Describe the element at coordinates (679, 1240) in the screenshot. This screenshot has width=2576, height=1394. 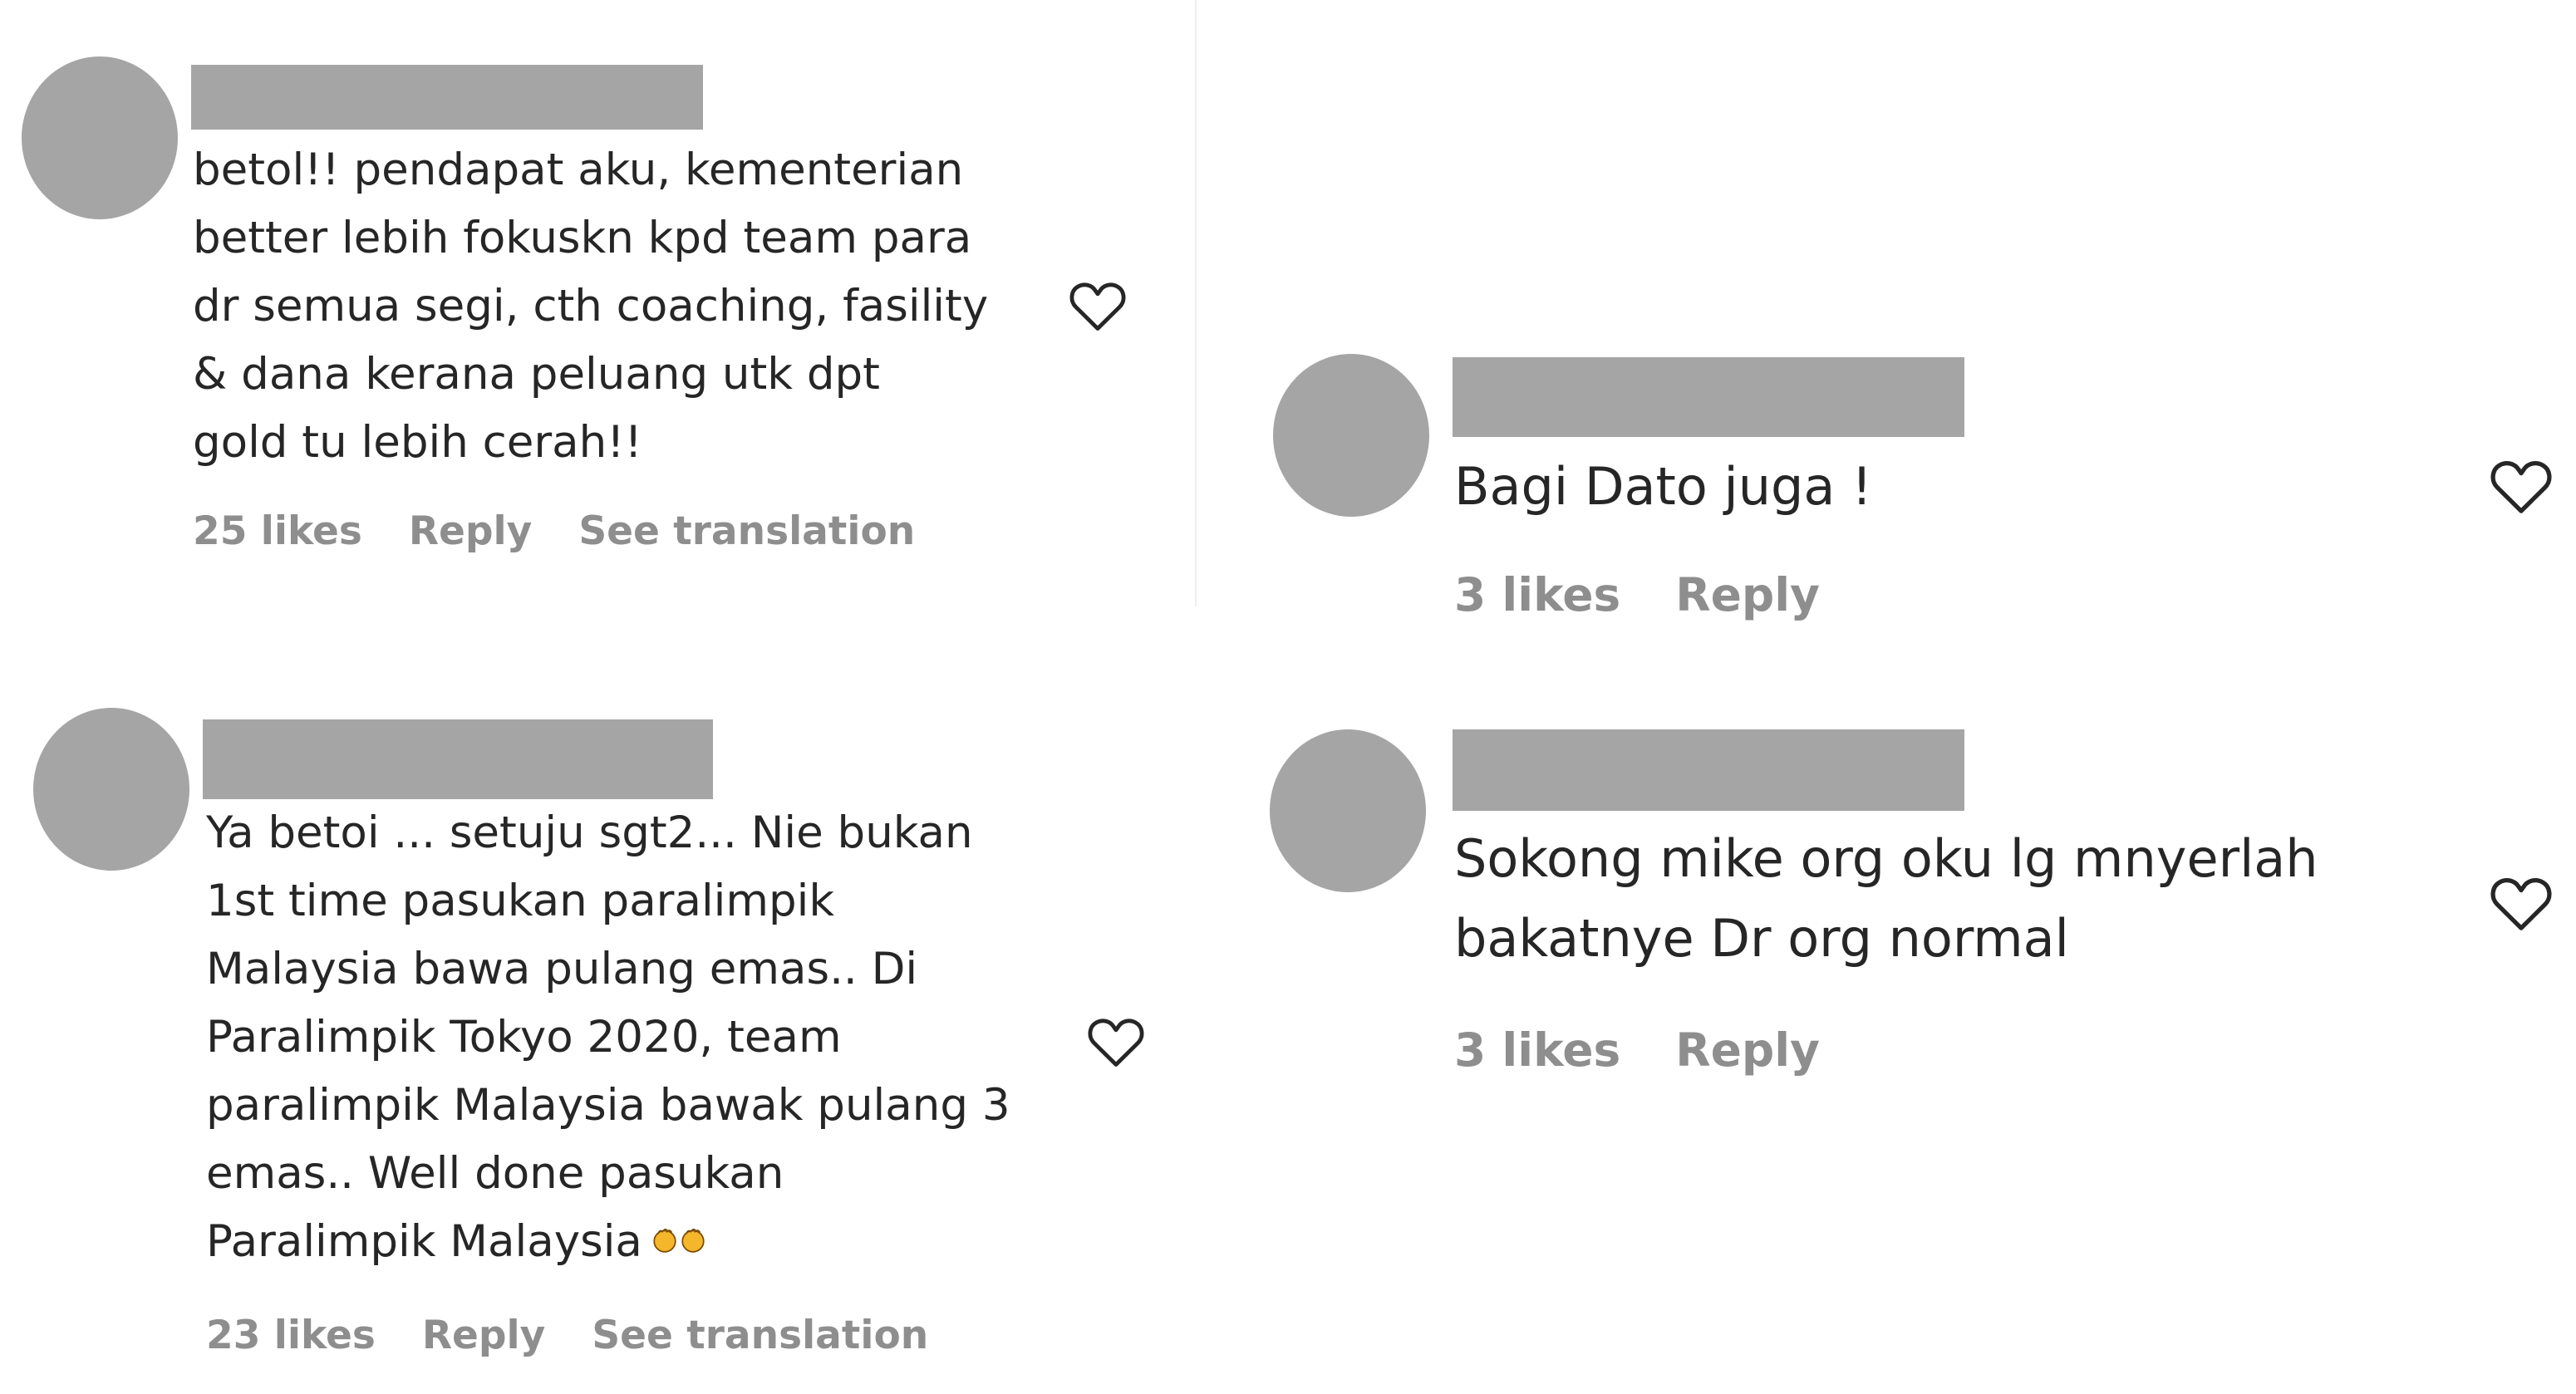
I see `clapping-hands-emoji` at that location.